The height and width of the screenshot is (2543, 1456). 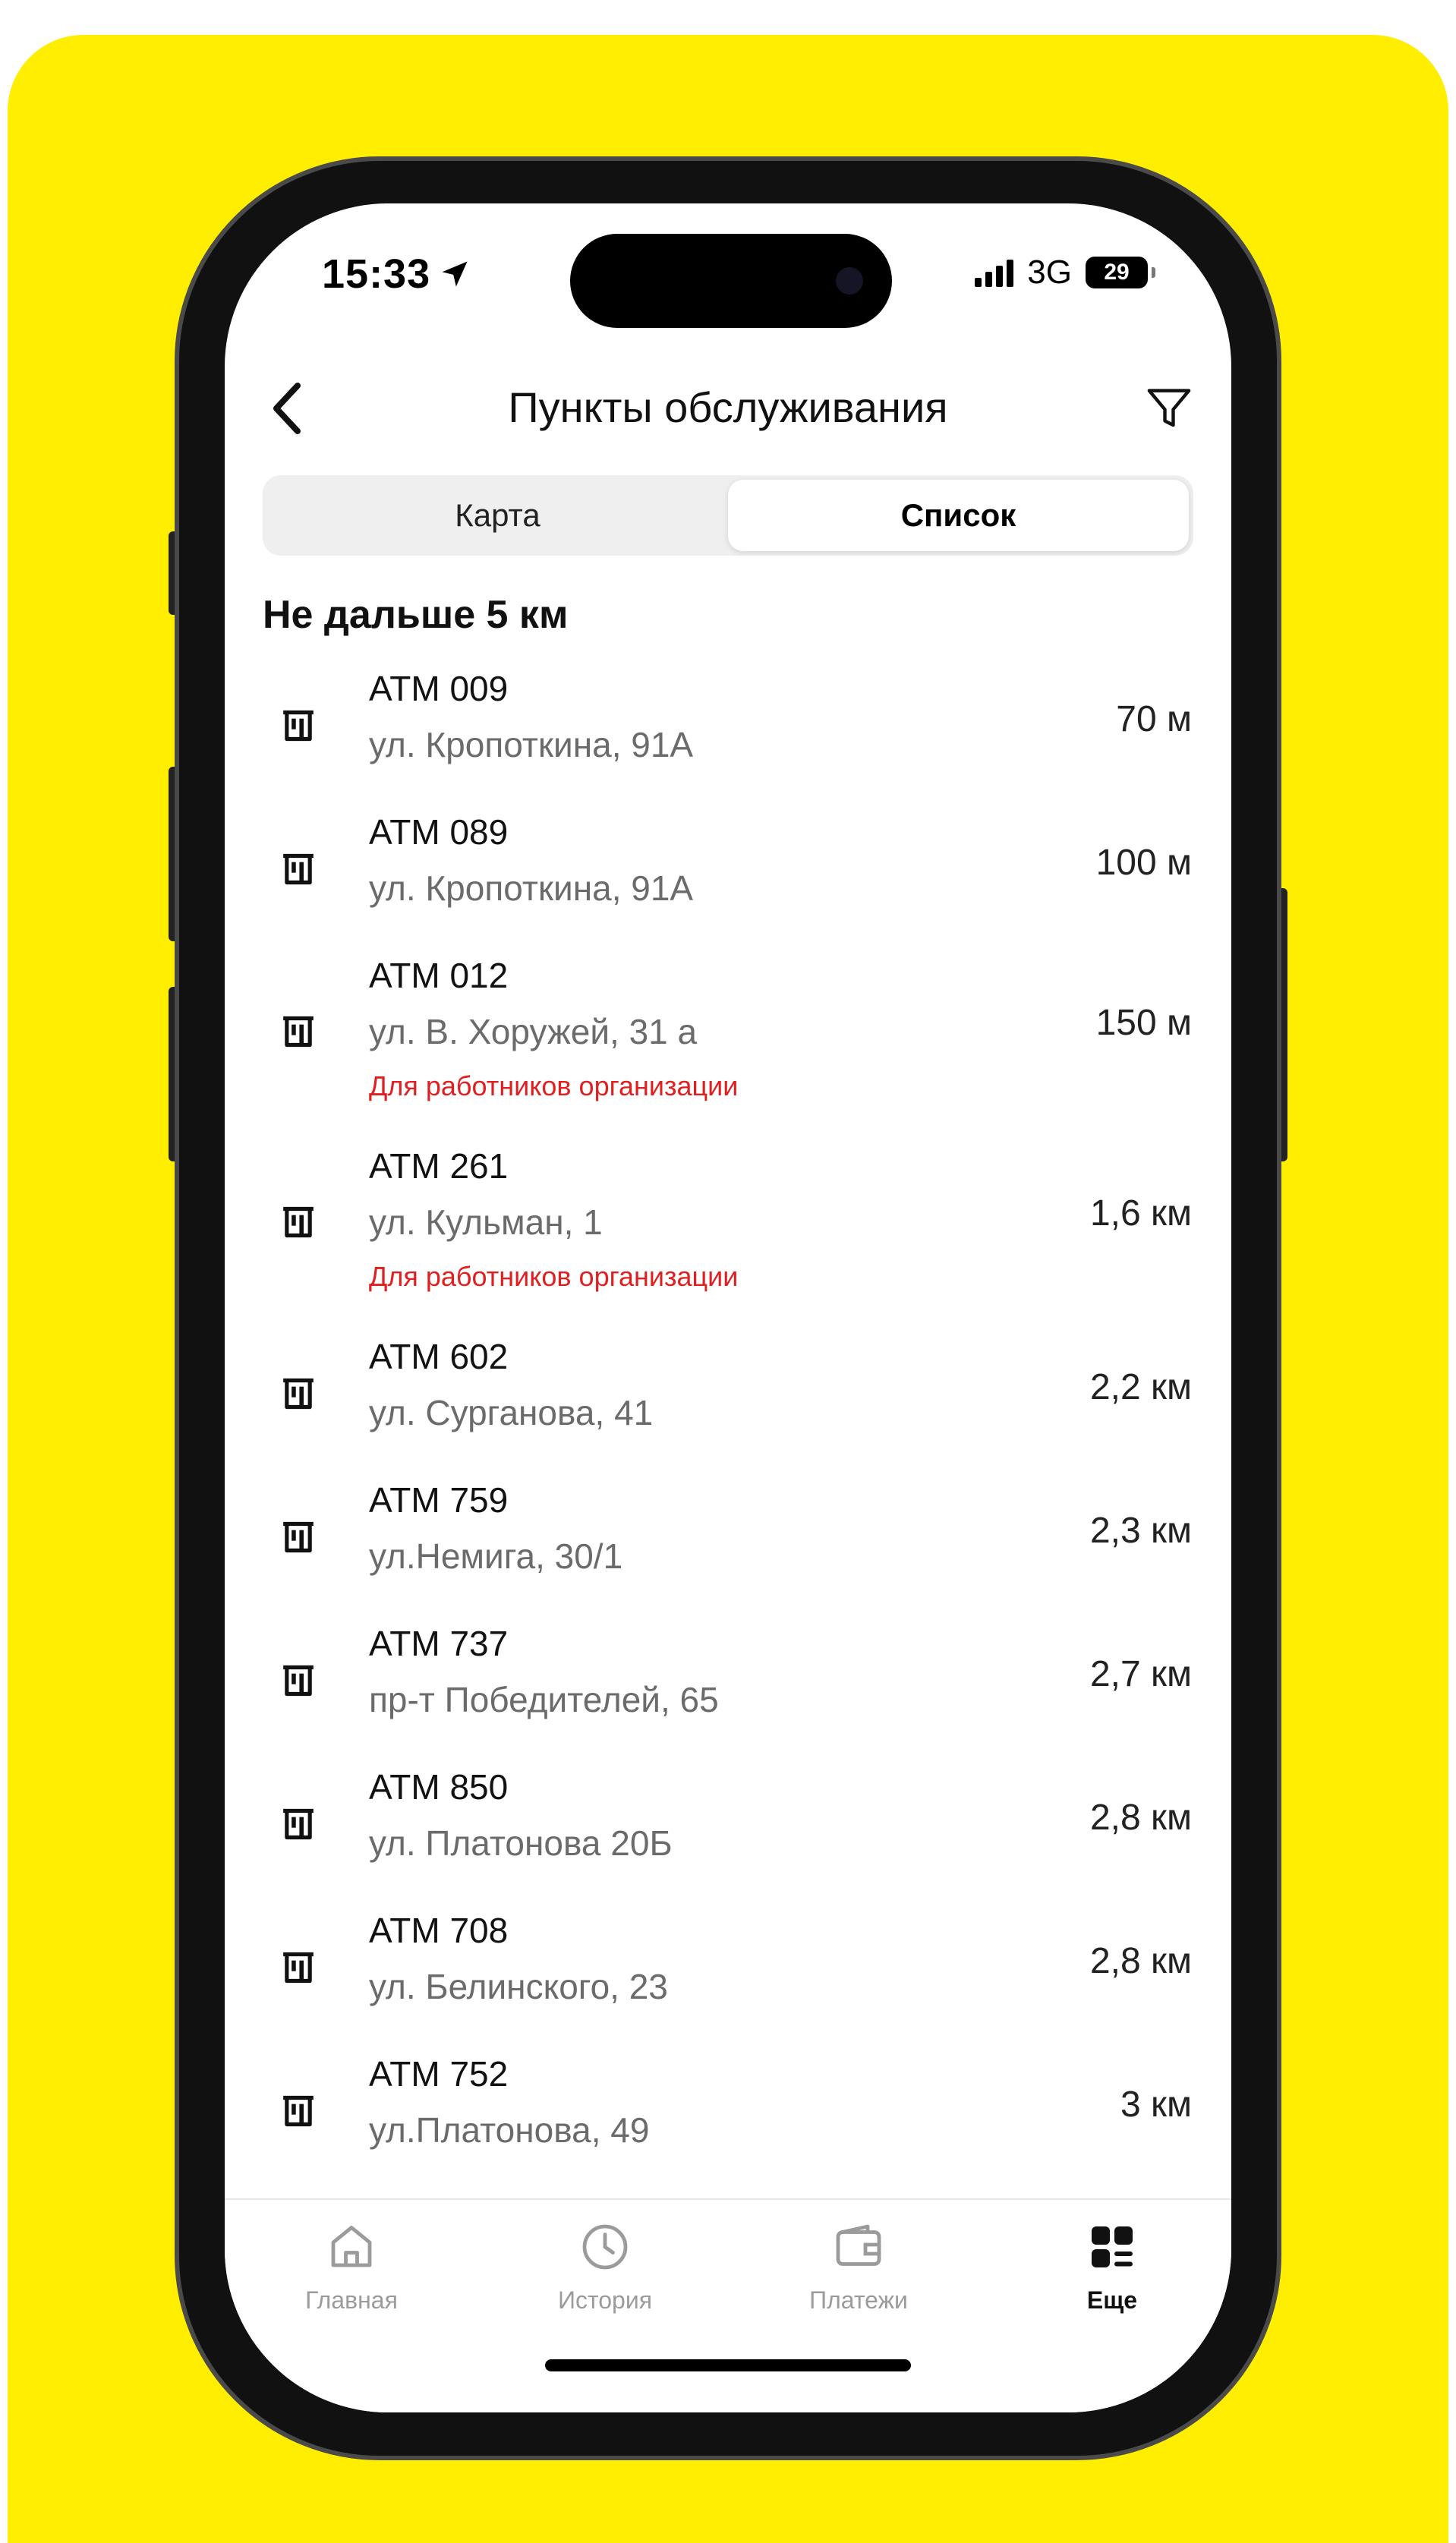 I want to click on tab-payments-label: Платежи, so click(x=858, y=2300).